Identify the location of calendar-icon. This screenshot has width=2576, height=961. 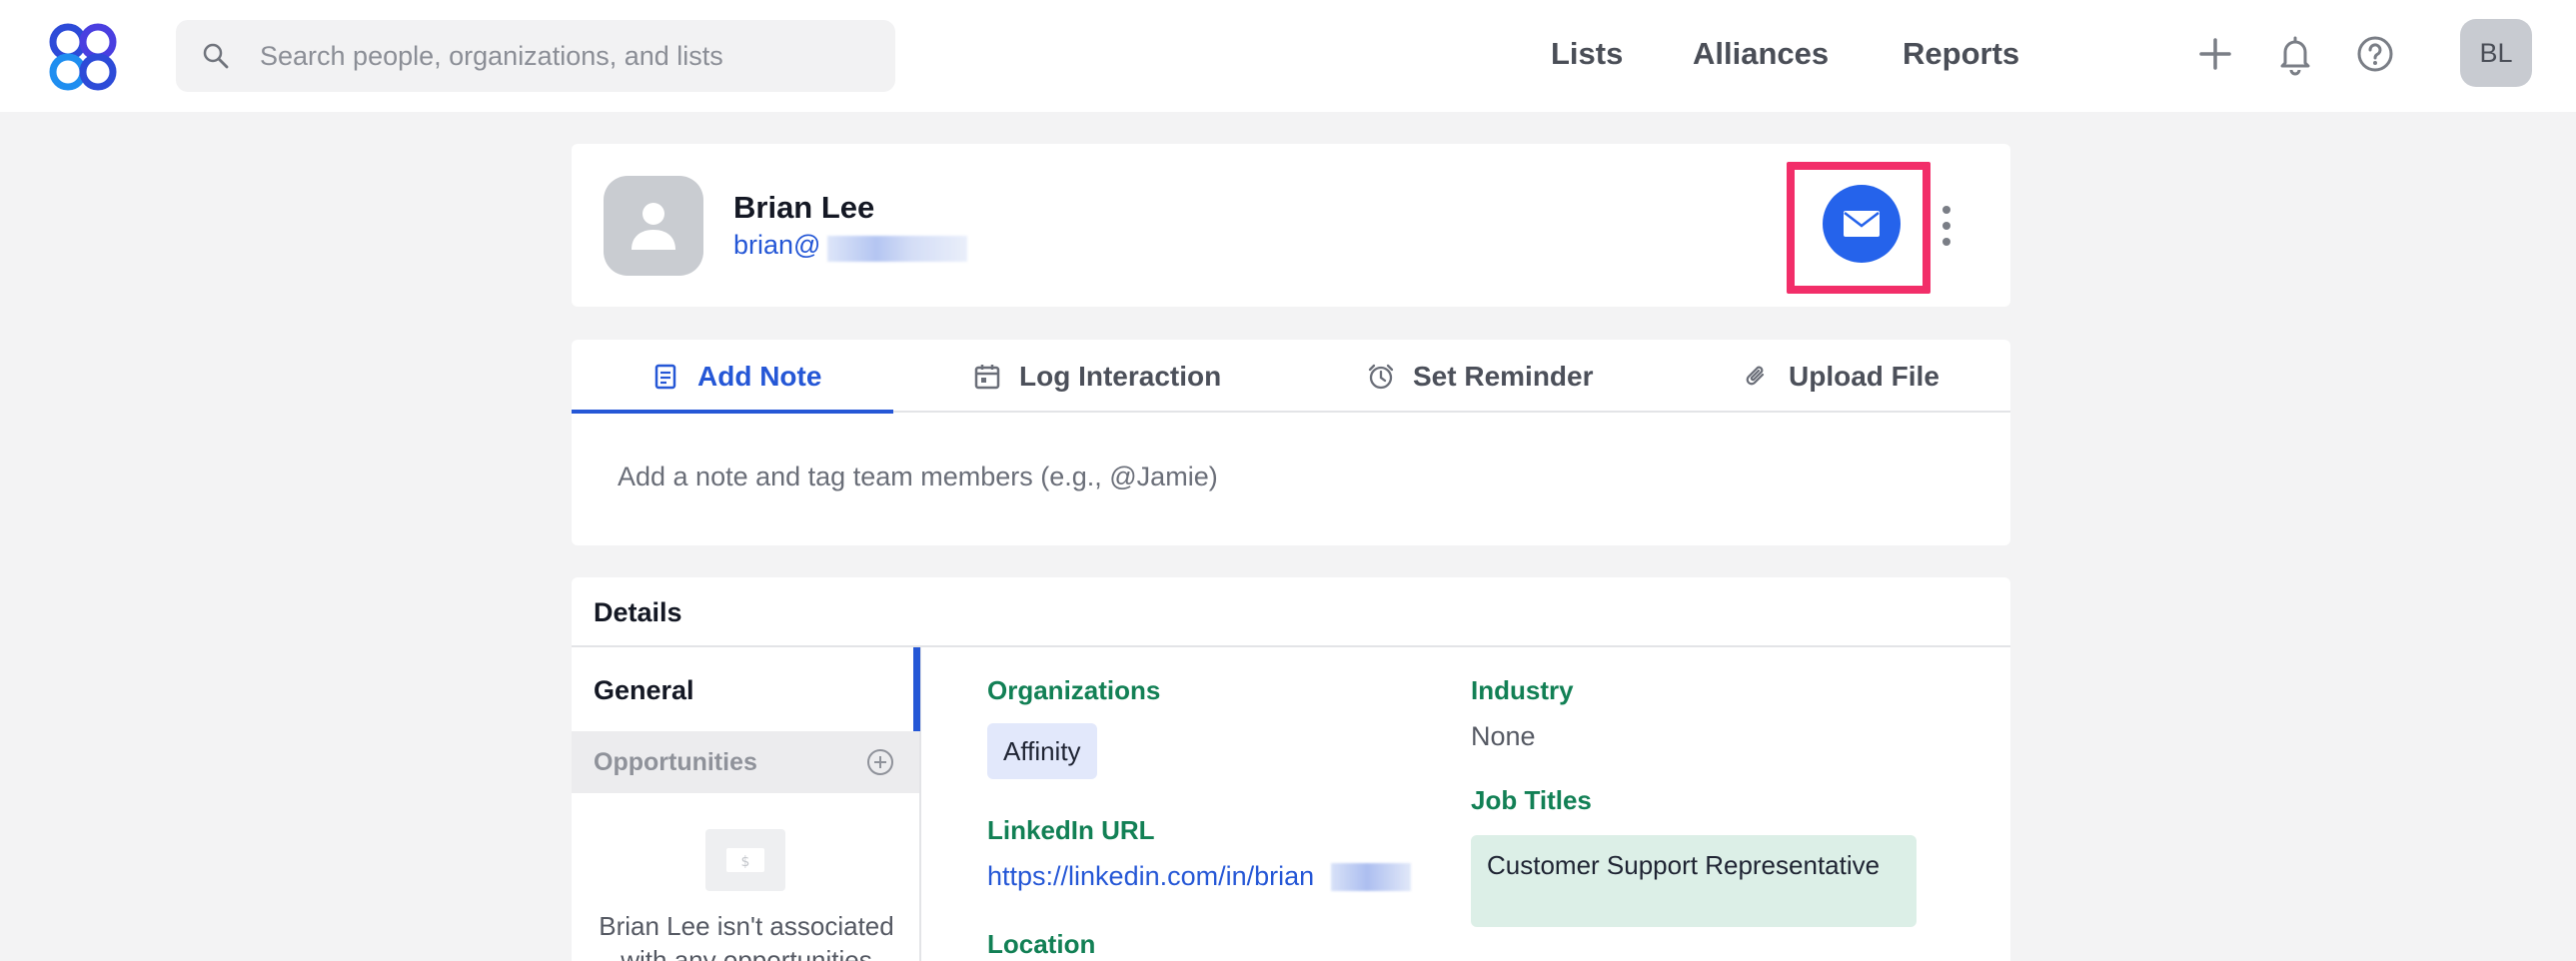
(987, 376).